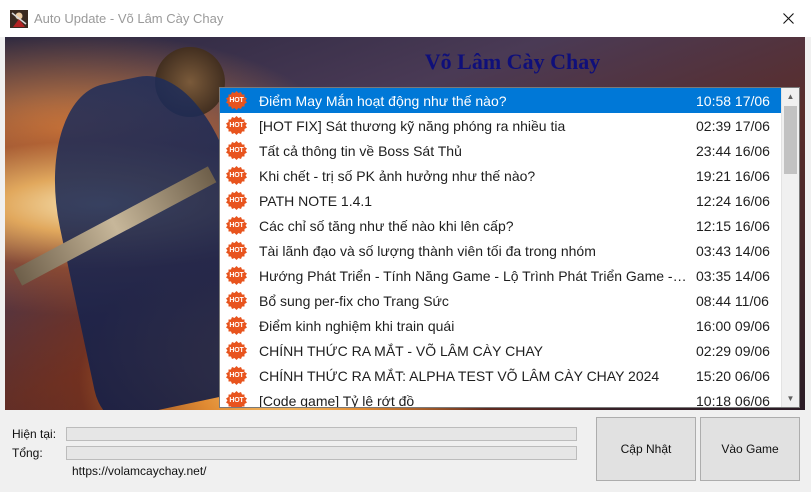 This screenshot has width=811, height=492. Describe the element at coordinates (321, 434) in the screenshot. I see `current-progress-bar` at that location.